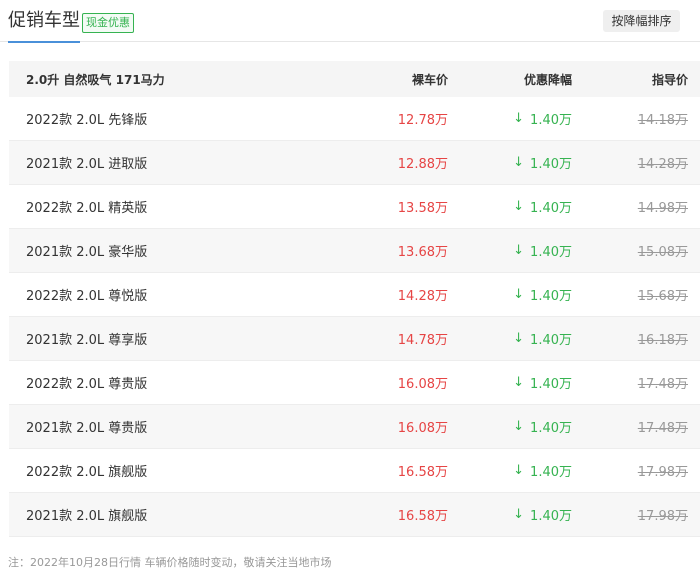 The height and width of the screenshot is (580, 700). What do you see at coordinates (86, 382) in the screenshot?
I see `model-name: 2022款 2.0L 尊贵版` at bounding box center [86, 382].